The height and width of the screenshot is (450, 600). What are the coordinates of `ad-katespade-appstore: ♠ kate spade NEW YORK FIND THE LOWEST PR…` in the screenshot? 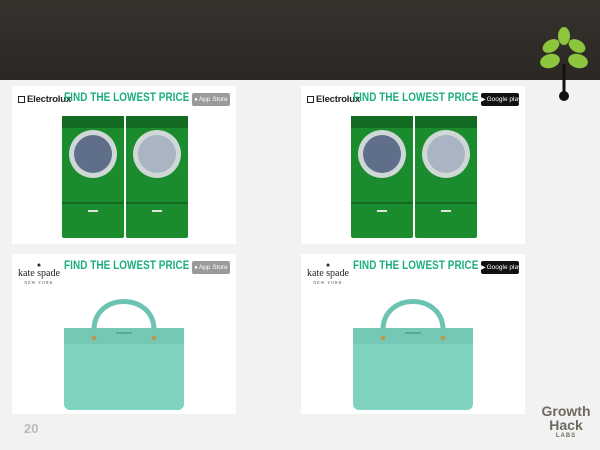 It's located at (124, 334).